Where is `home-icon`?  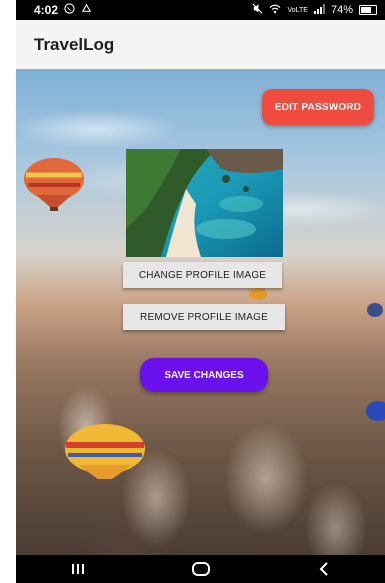
home-icon is located at coordinates (201, 569).